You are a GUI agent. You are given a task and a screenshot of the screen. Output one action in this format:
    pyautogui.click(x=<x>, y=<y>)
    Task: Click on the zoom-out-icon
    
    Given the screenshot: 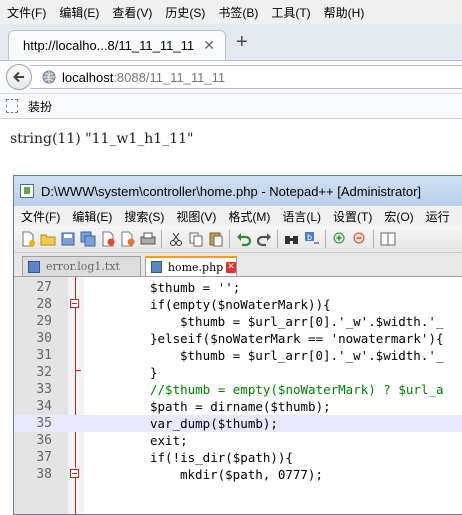 What is the action you would take?
    pyautogui.click(x=360, y=239)
    